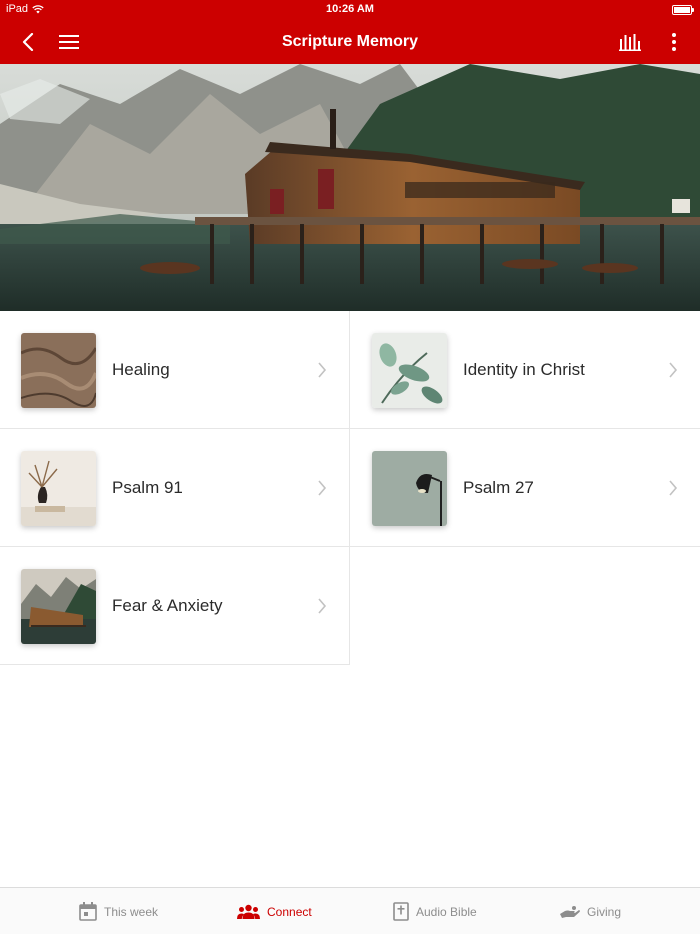 The image size is (700, 934). I want to click on topic-card-fear-anxiety: Fear & Anxiety, so click(175, 606).